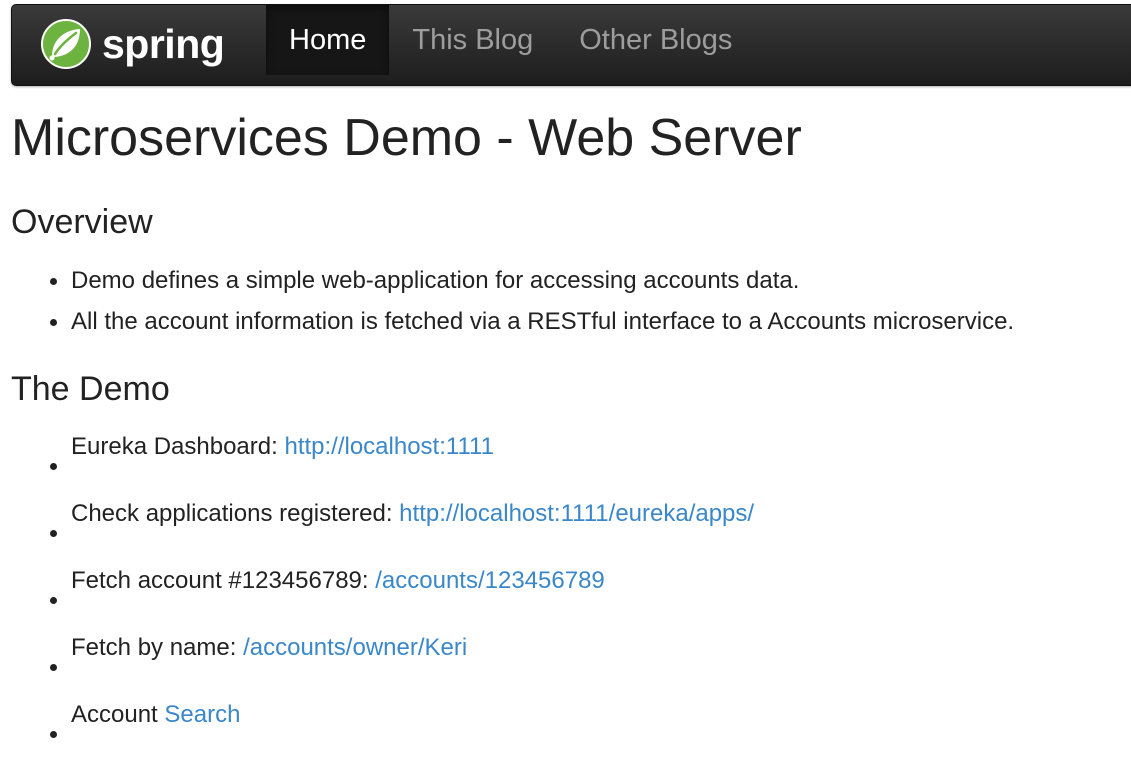 The image size is (1131, 767). Describe the element at coordinates (178, 446) in the screenshot. I see `item-text: Eureka Dashboard:` at that location.